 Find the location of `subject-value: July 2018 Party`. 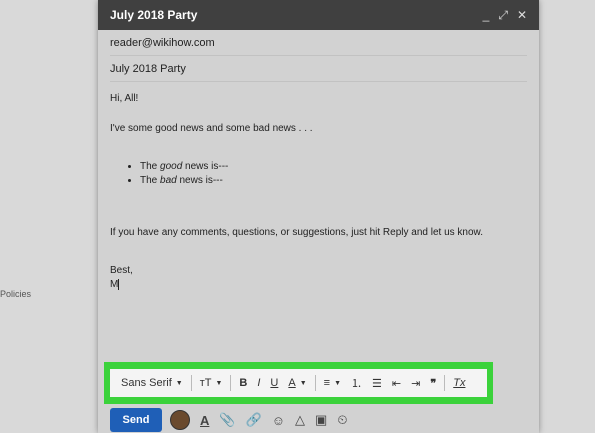

subject-value: July 2018 Party is located at coordinates (148, 68).